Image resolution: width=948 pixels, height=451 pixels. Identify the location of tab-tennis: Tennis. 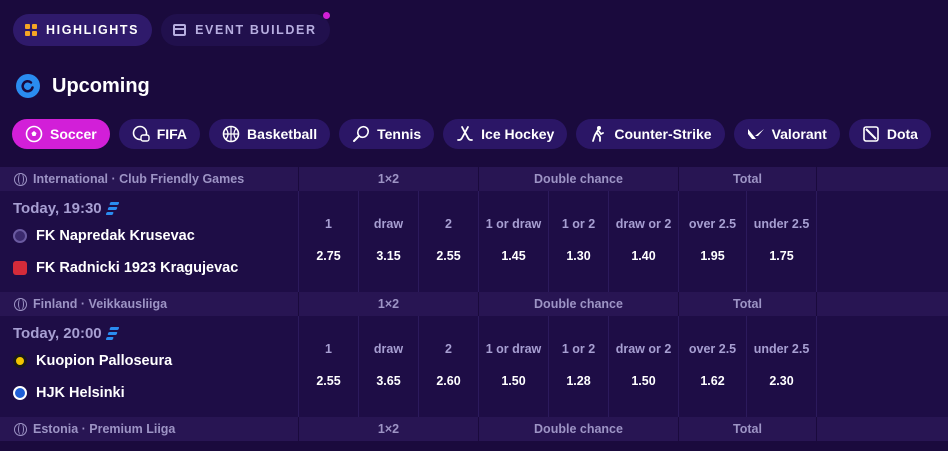
(387, 134).